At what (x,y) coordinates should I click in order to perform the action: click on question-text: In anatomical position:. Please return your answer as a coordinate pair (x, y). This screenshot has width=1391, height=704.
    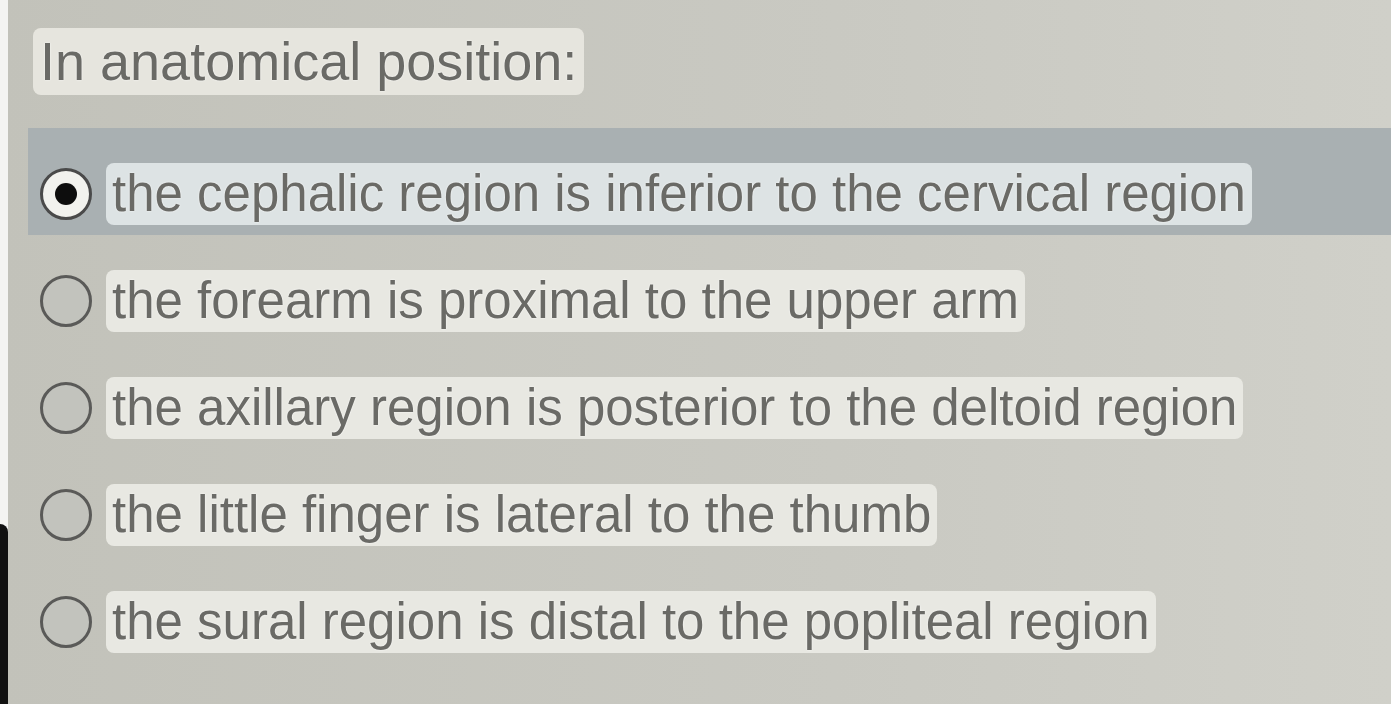
    Looking at the image, I should click on (309, 61).